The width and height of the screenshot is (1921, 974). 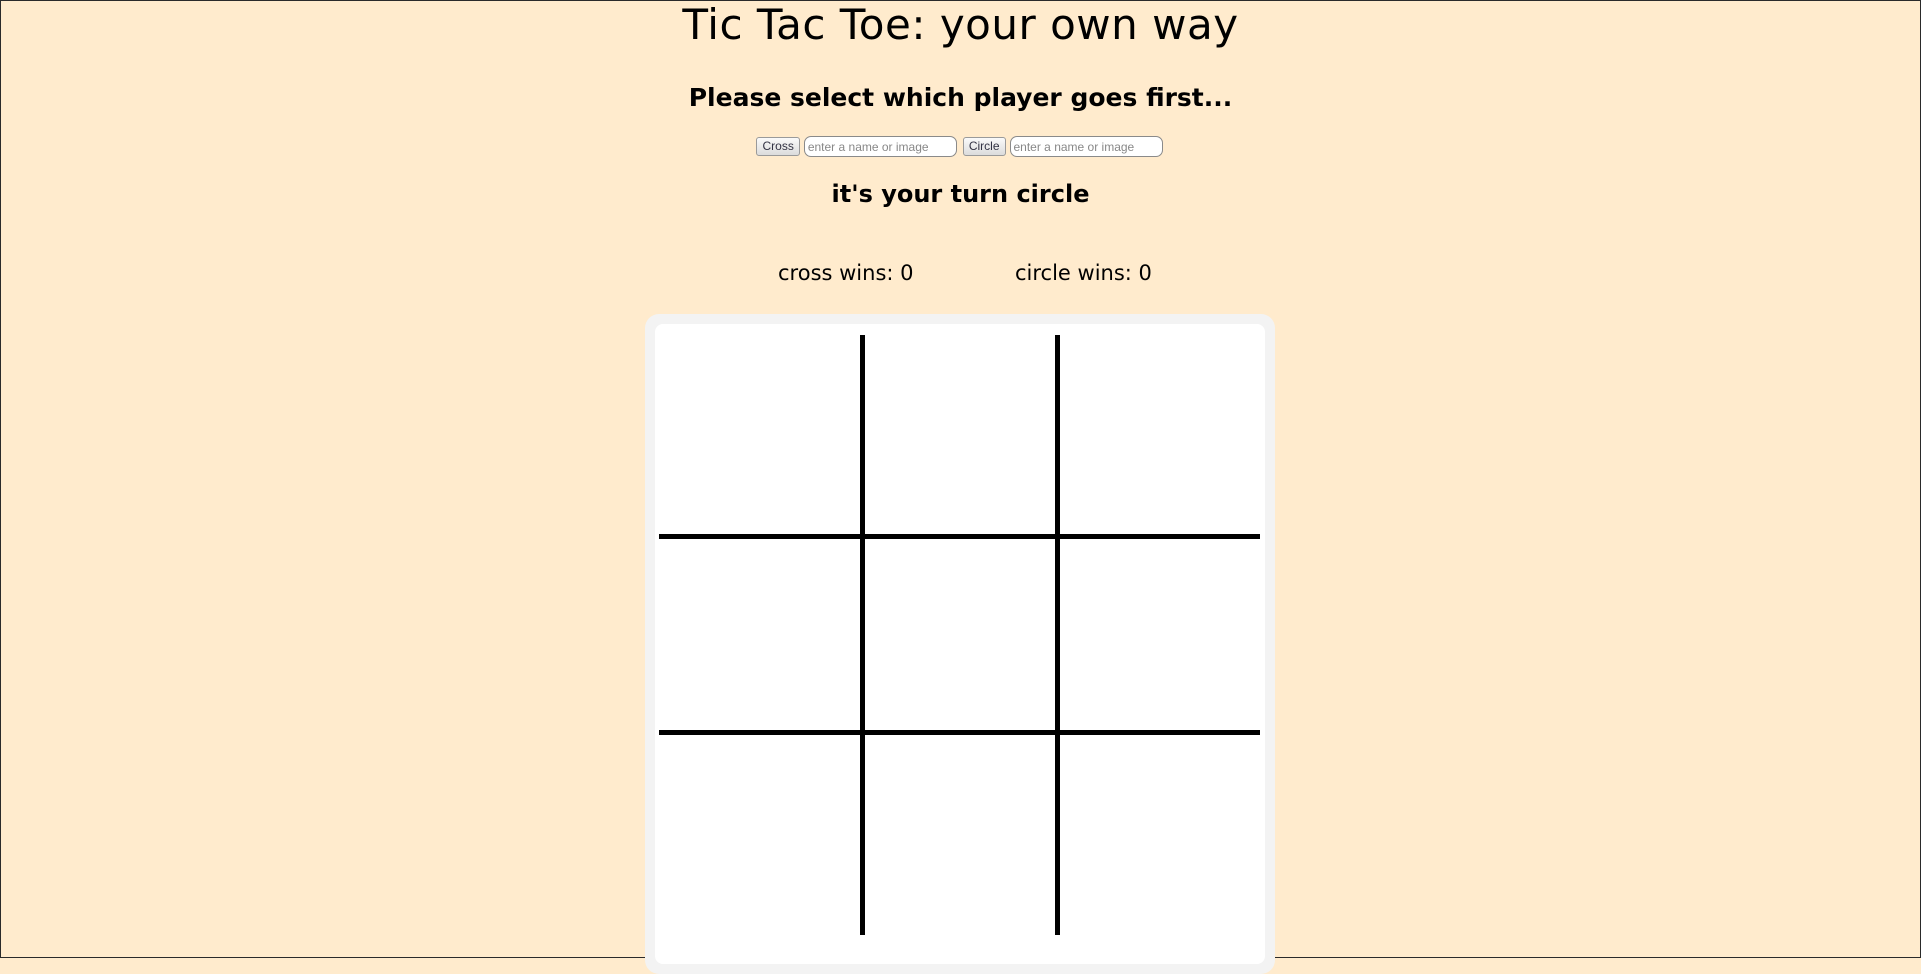 I want to click on player-controls: Cross Circle, so click(x=960, y=146).